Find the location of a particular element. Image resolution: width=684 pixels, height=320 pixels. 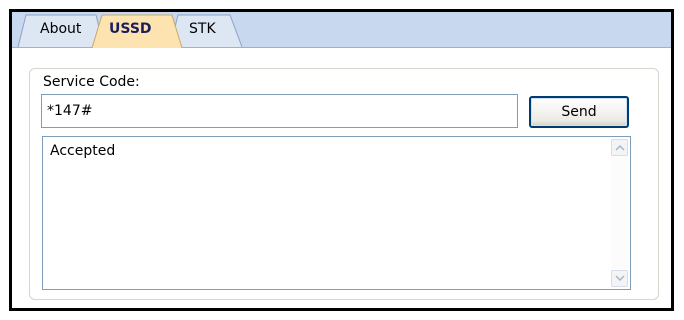

chevron-down-icon is located at coordinates (620, 278).